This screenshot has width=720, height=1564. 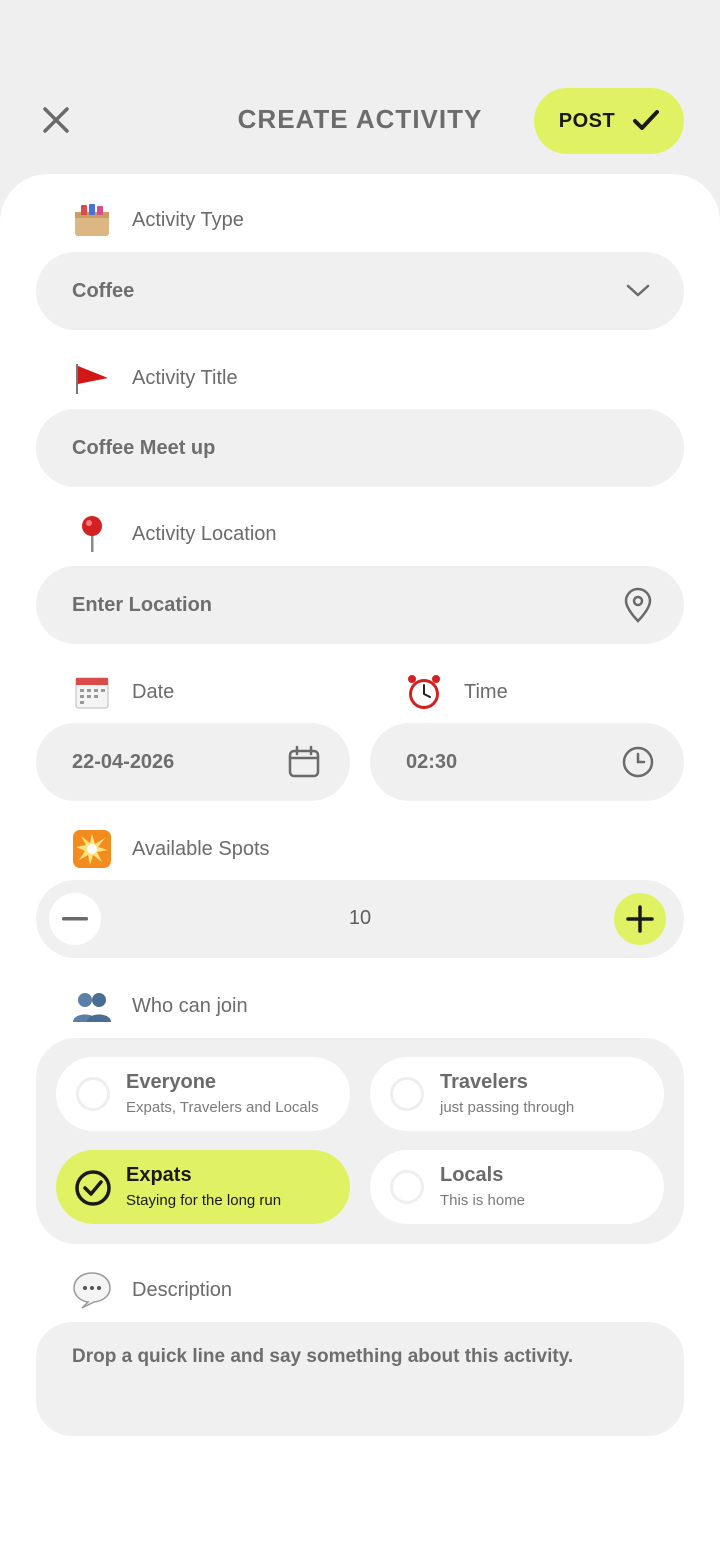 I want to click on activity-title-input: Coffee Meet up, so click(x=360, y=448).